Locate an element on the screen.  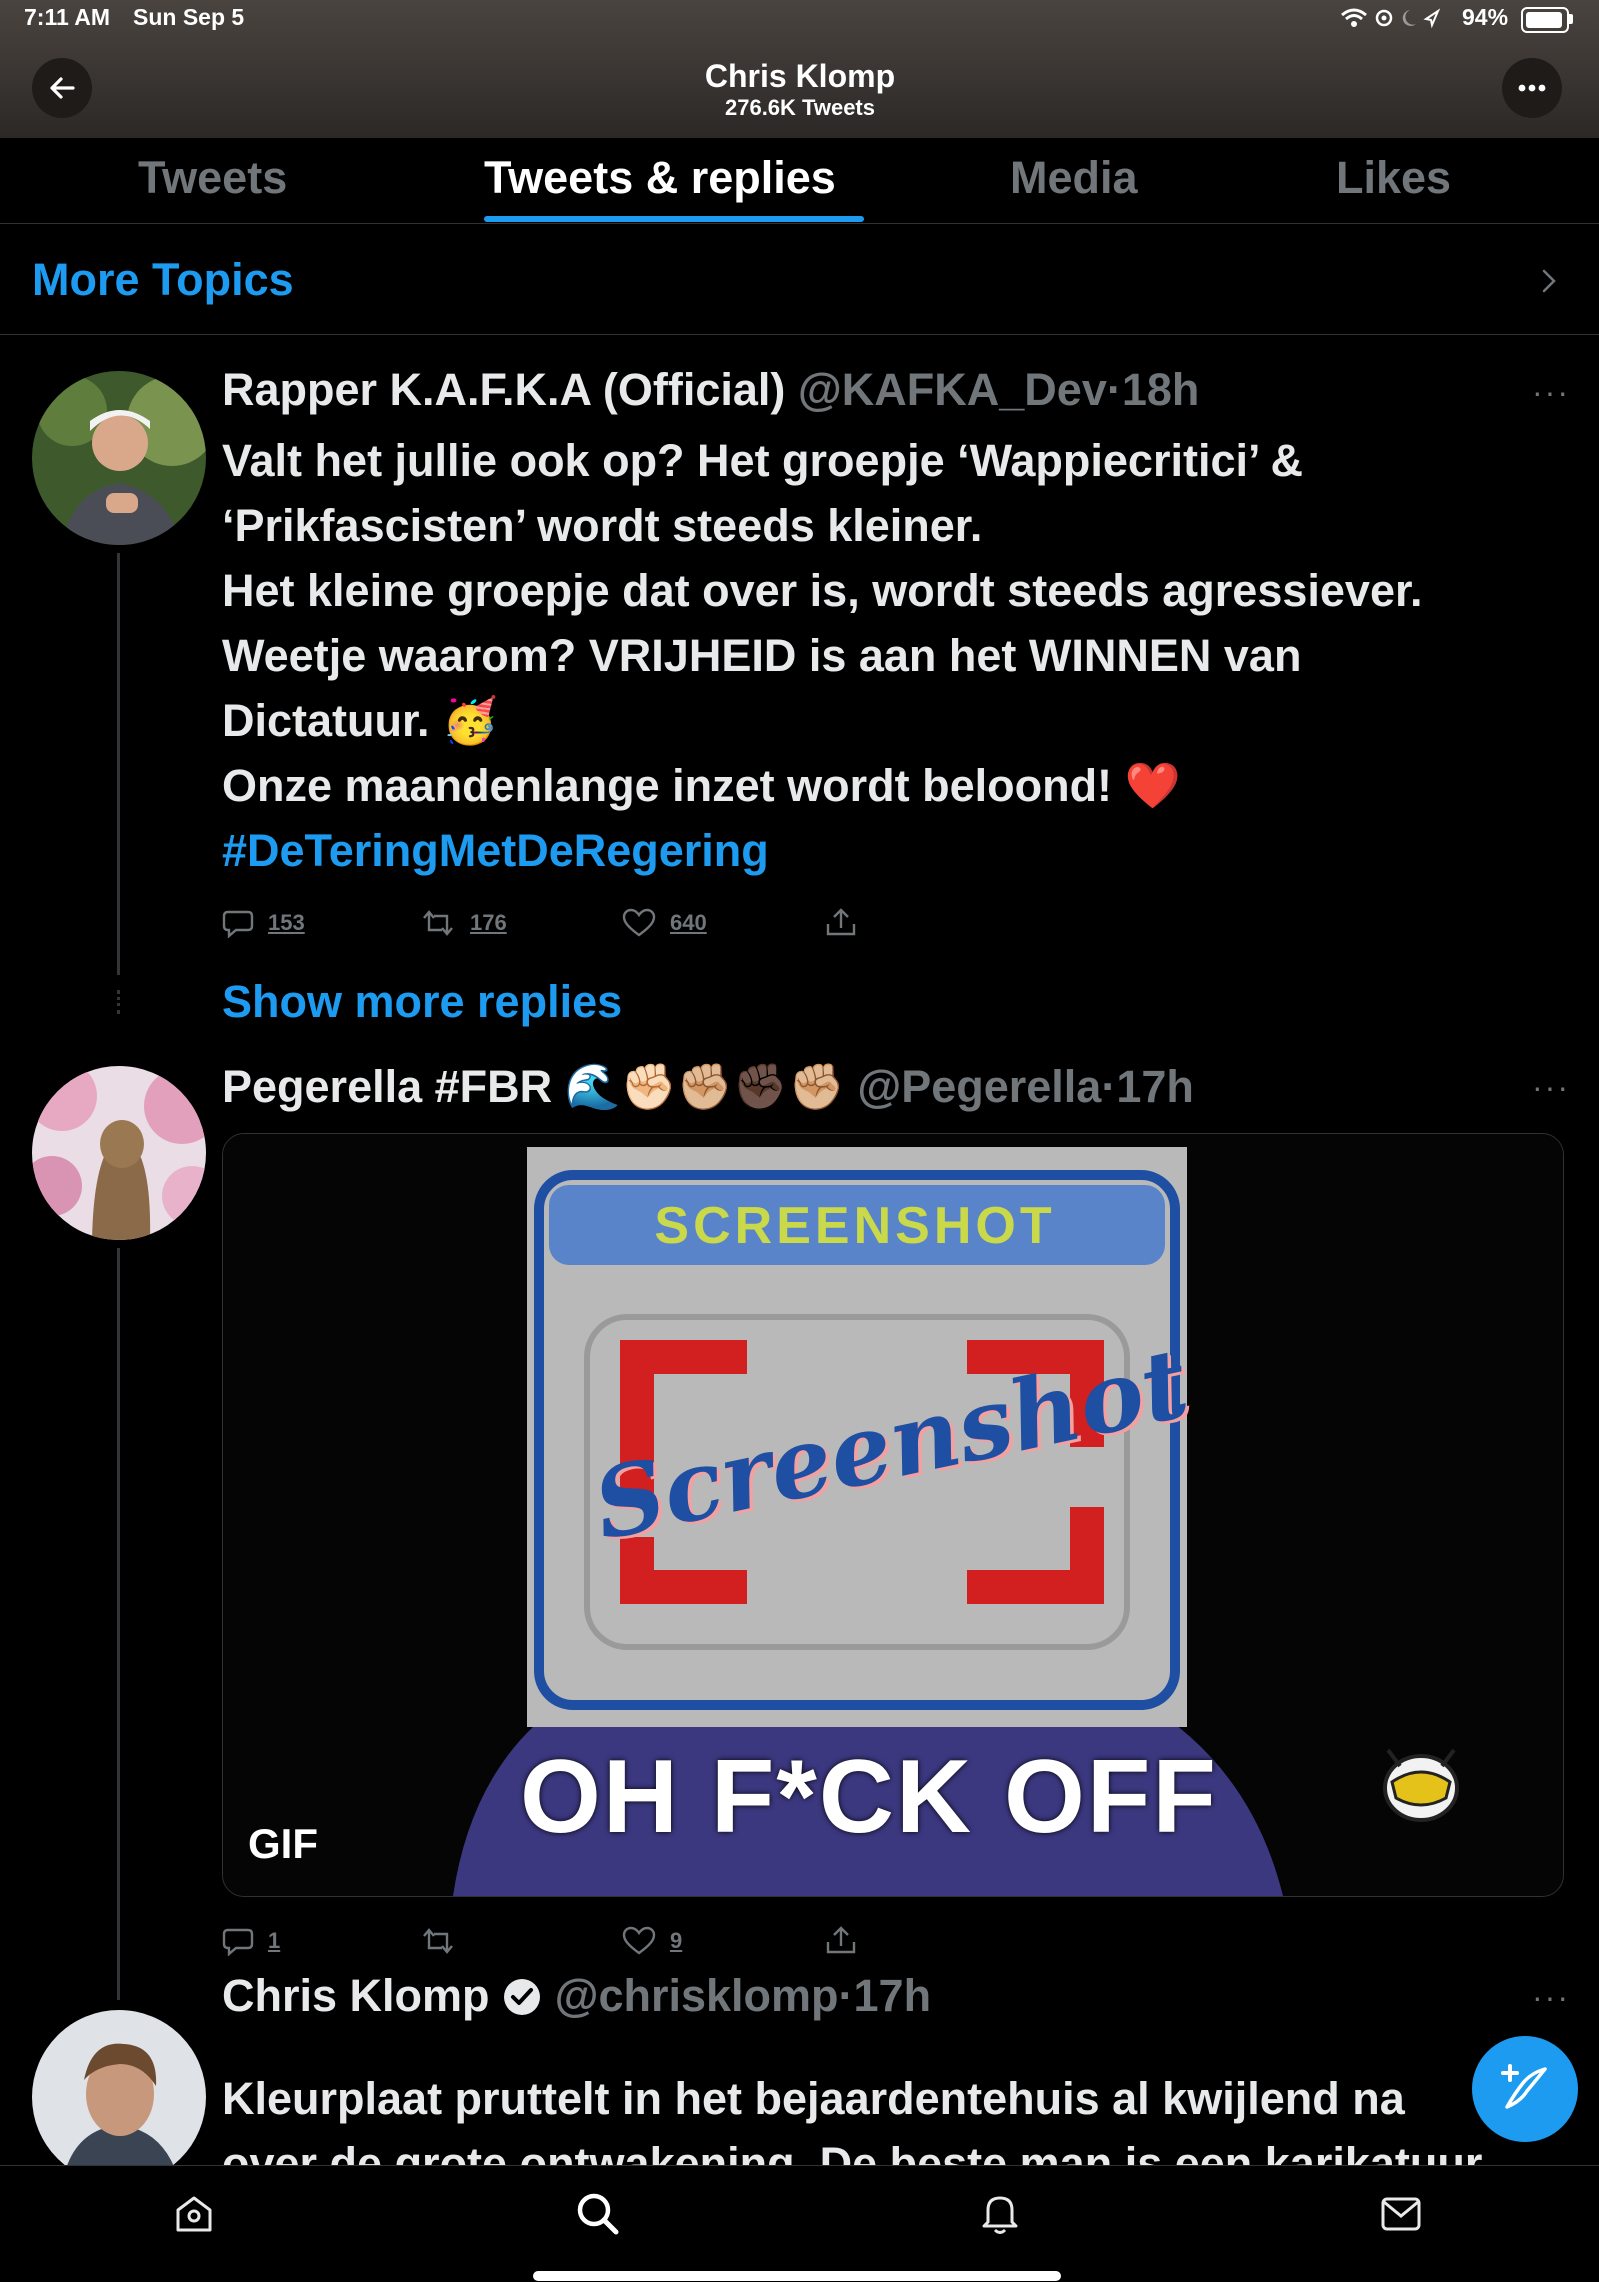
tweet-header: Chris Klomp @chrisklomp·17h is located at coordinates (577, 1995).